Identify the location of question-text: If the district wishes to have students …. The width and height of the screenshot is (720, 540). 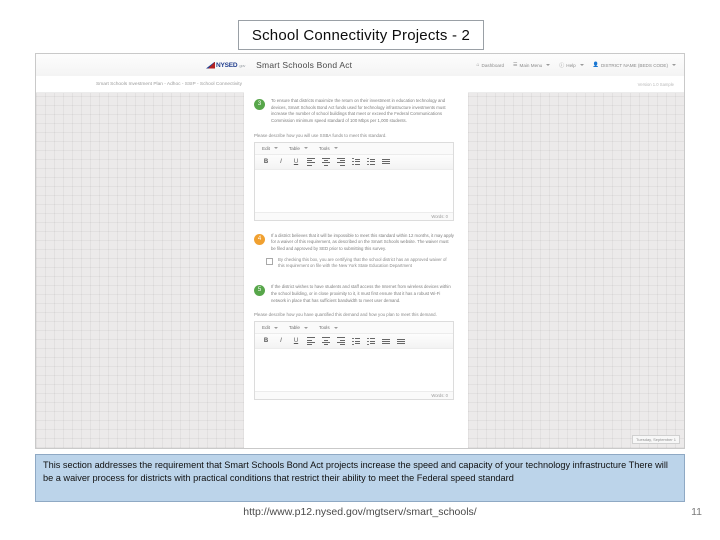
(361, 293).